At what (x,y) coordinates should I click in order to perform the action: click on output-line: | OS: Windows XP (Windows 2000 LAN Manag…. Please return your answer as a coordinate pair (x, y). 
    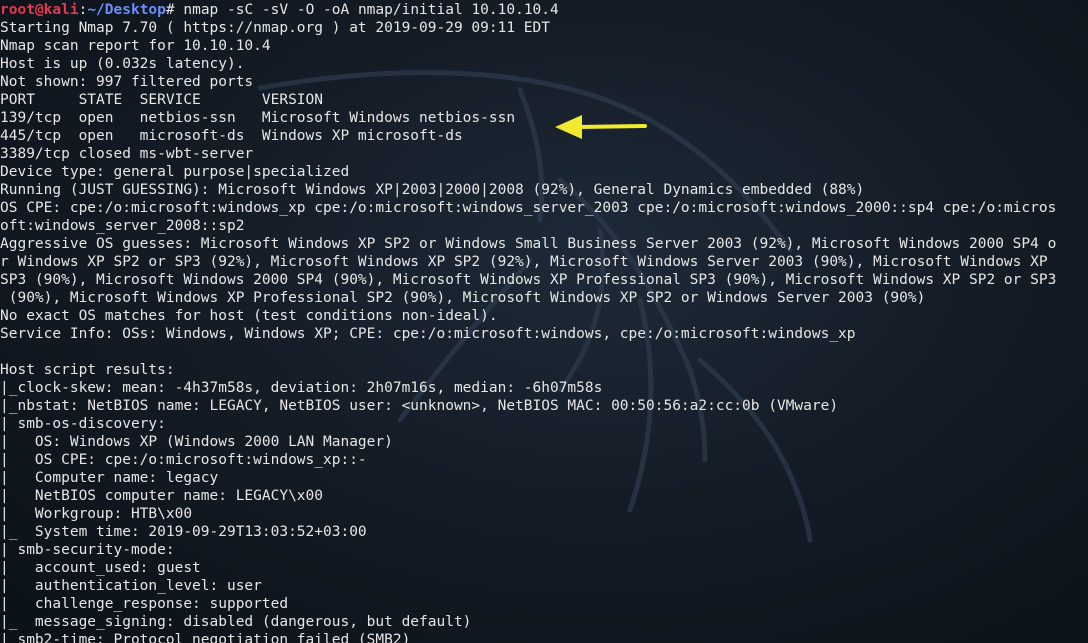
    Looking at the image, I should click on (196, 442).